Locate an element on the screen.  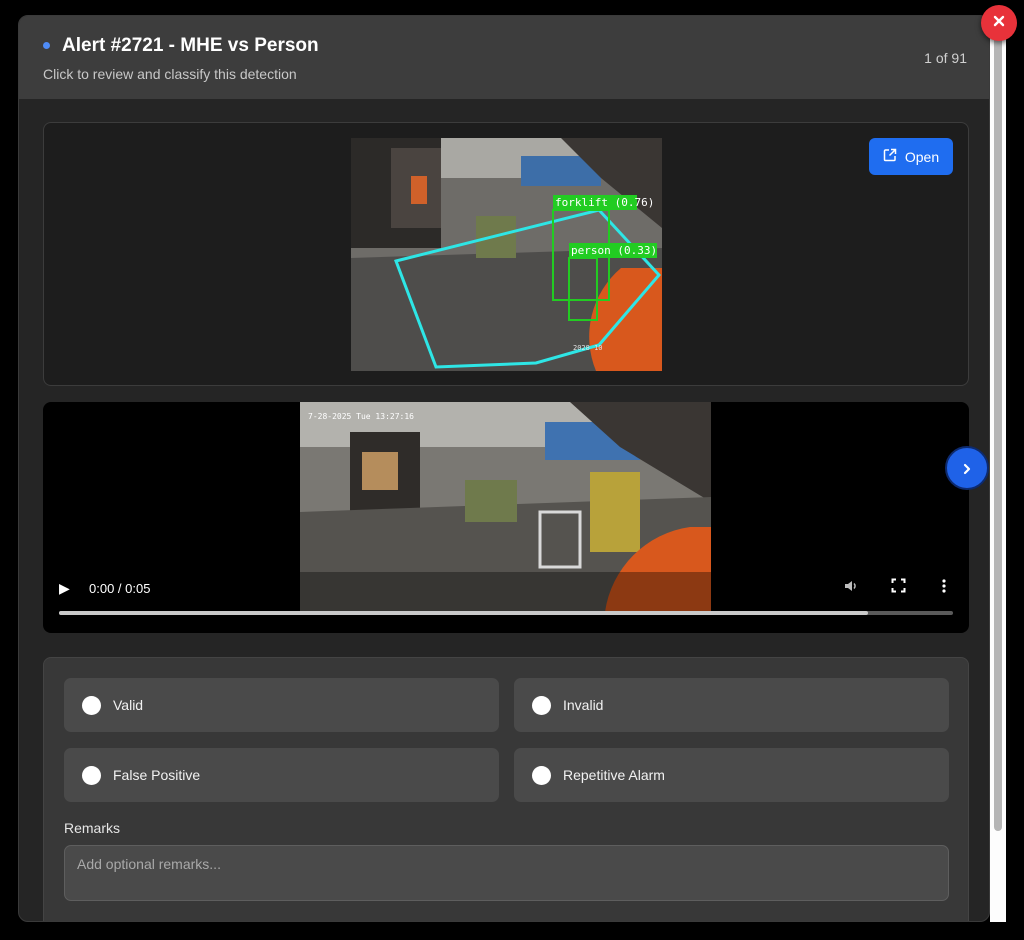
video-timestamp-overlay: 7-28-2025 Tue 13:27:16 is located at coordinates (361, 416).